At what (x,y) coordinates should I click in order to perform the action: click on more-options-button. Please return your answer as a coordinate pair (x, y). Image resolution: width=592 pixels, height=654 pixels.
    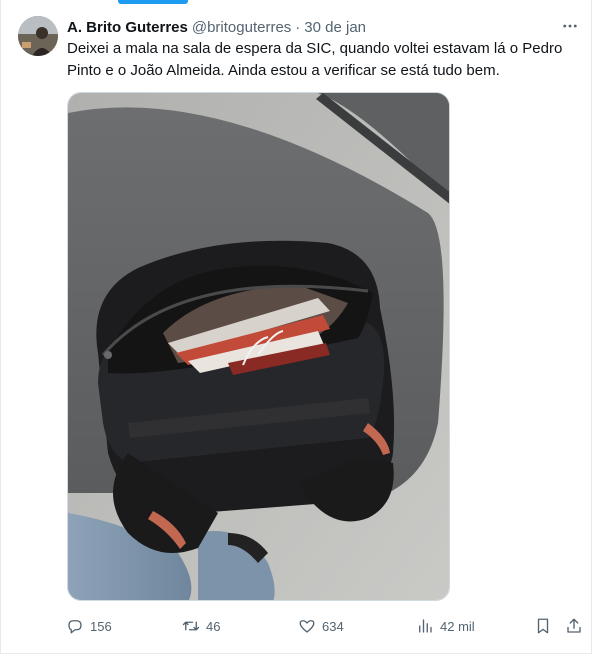
    Looking at the image, I should click on (570, 26).